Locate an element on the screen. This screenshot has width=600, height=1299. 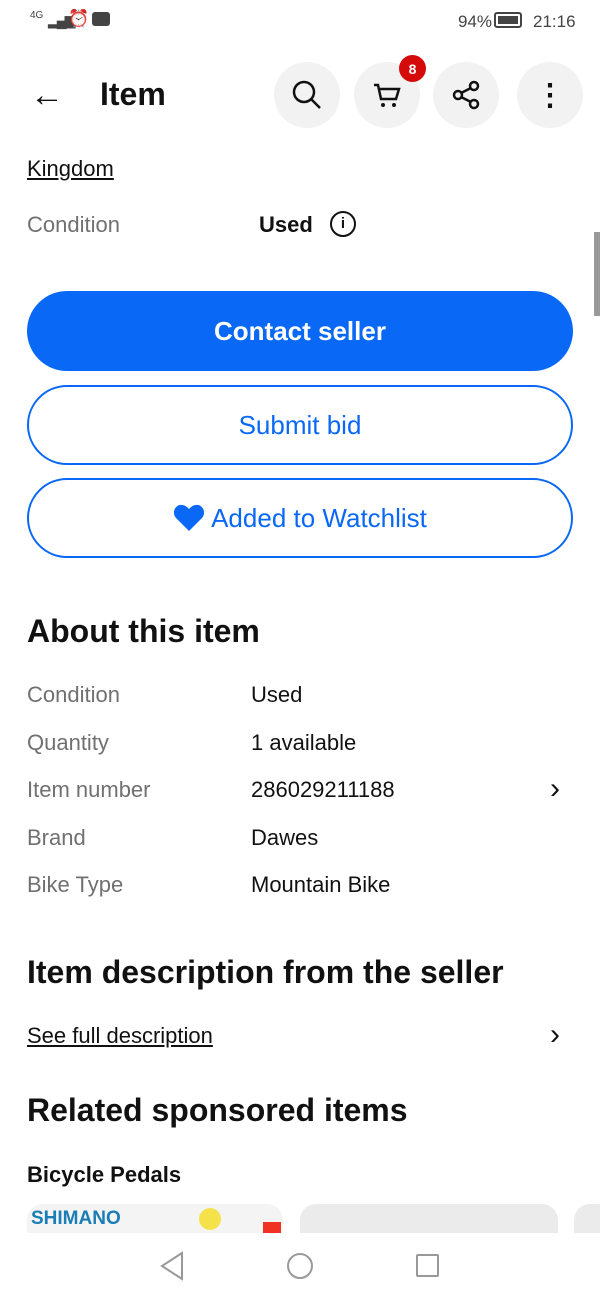
nav-home-icon is located at coordinates (300, 1266).